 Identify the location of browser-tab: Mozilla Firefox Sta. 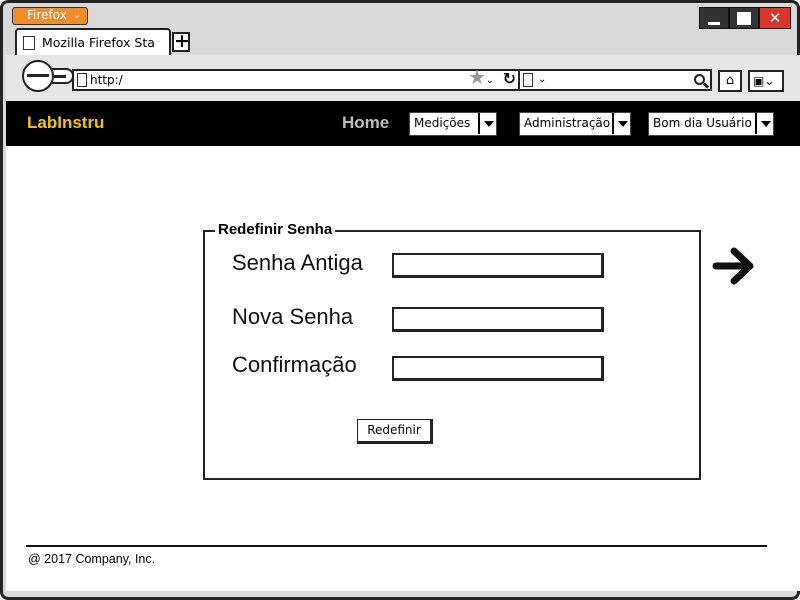
(93, 41).